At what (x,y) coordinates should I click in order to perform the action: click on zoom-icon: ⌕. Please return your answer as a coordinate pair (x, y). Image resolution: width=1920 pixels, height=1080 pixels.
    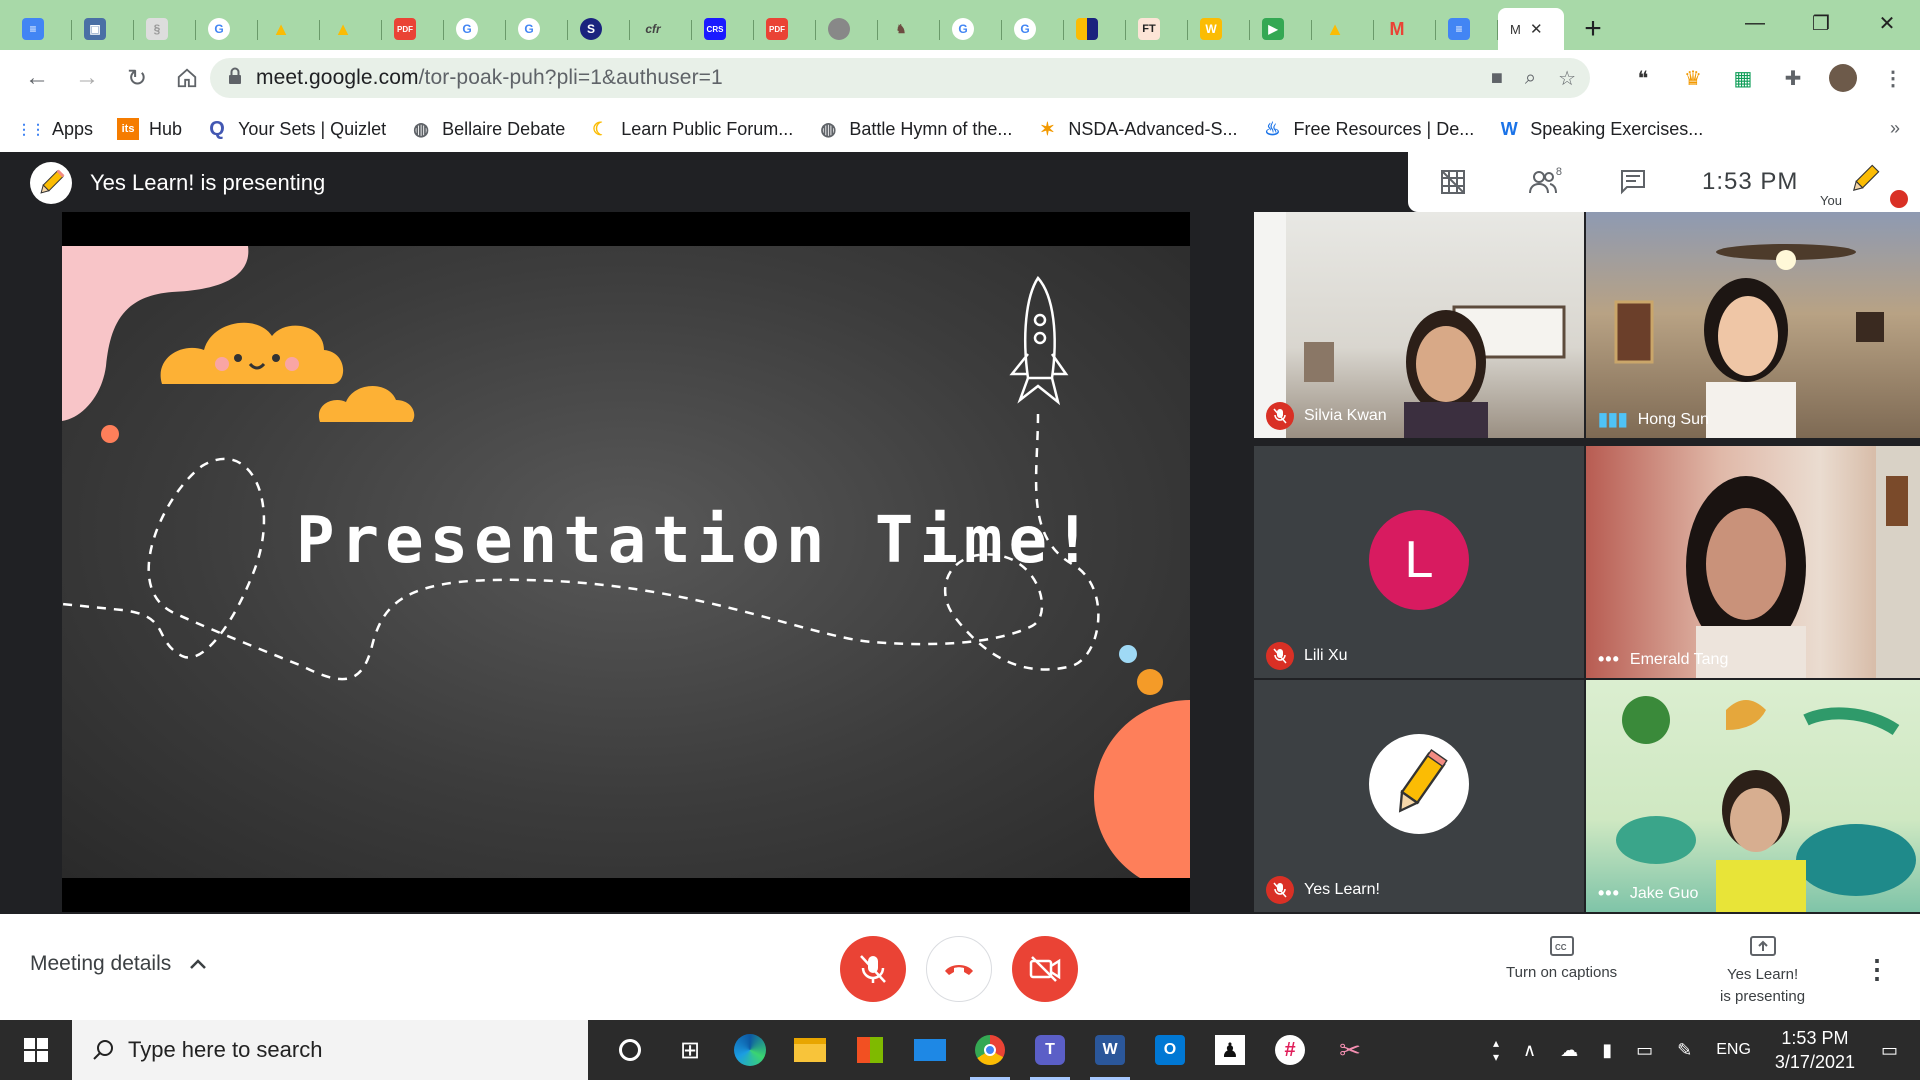
    Looking at the image, I should click on (1530, 78).